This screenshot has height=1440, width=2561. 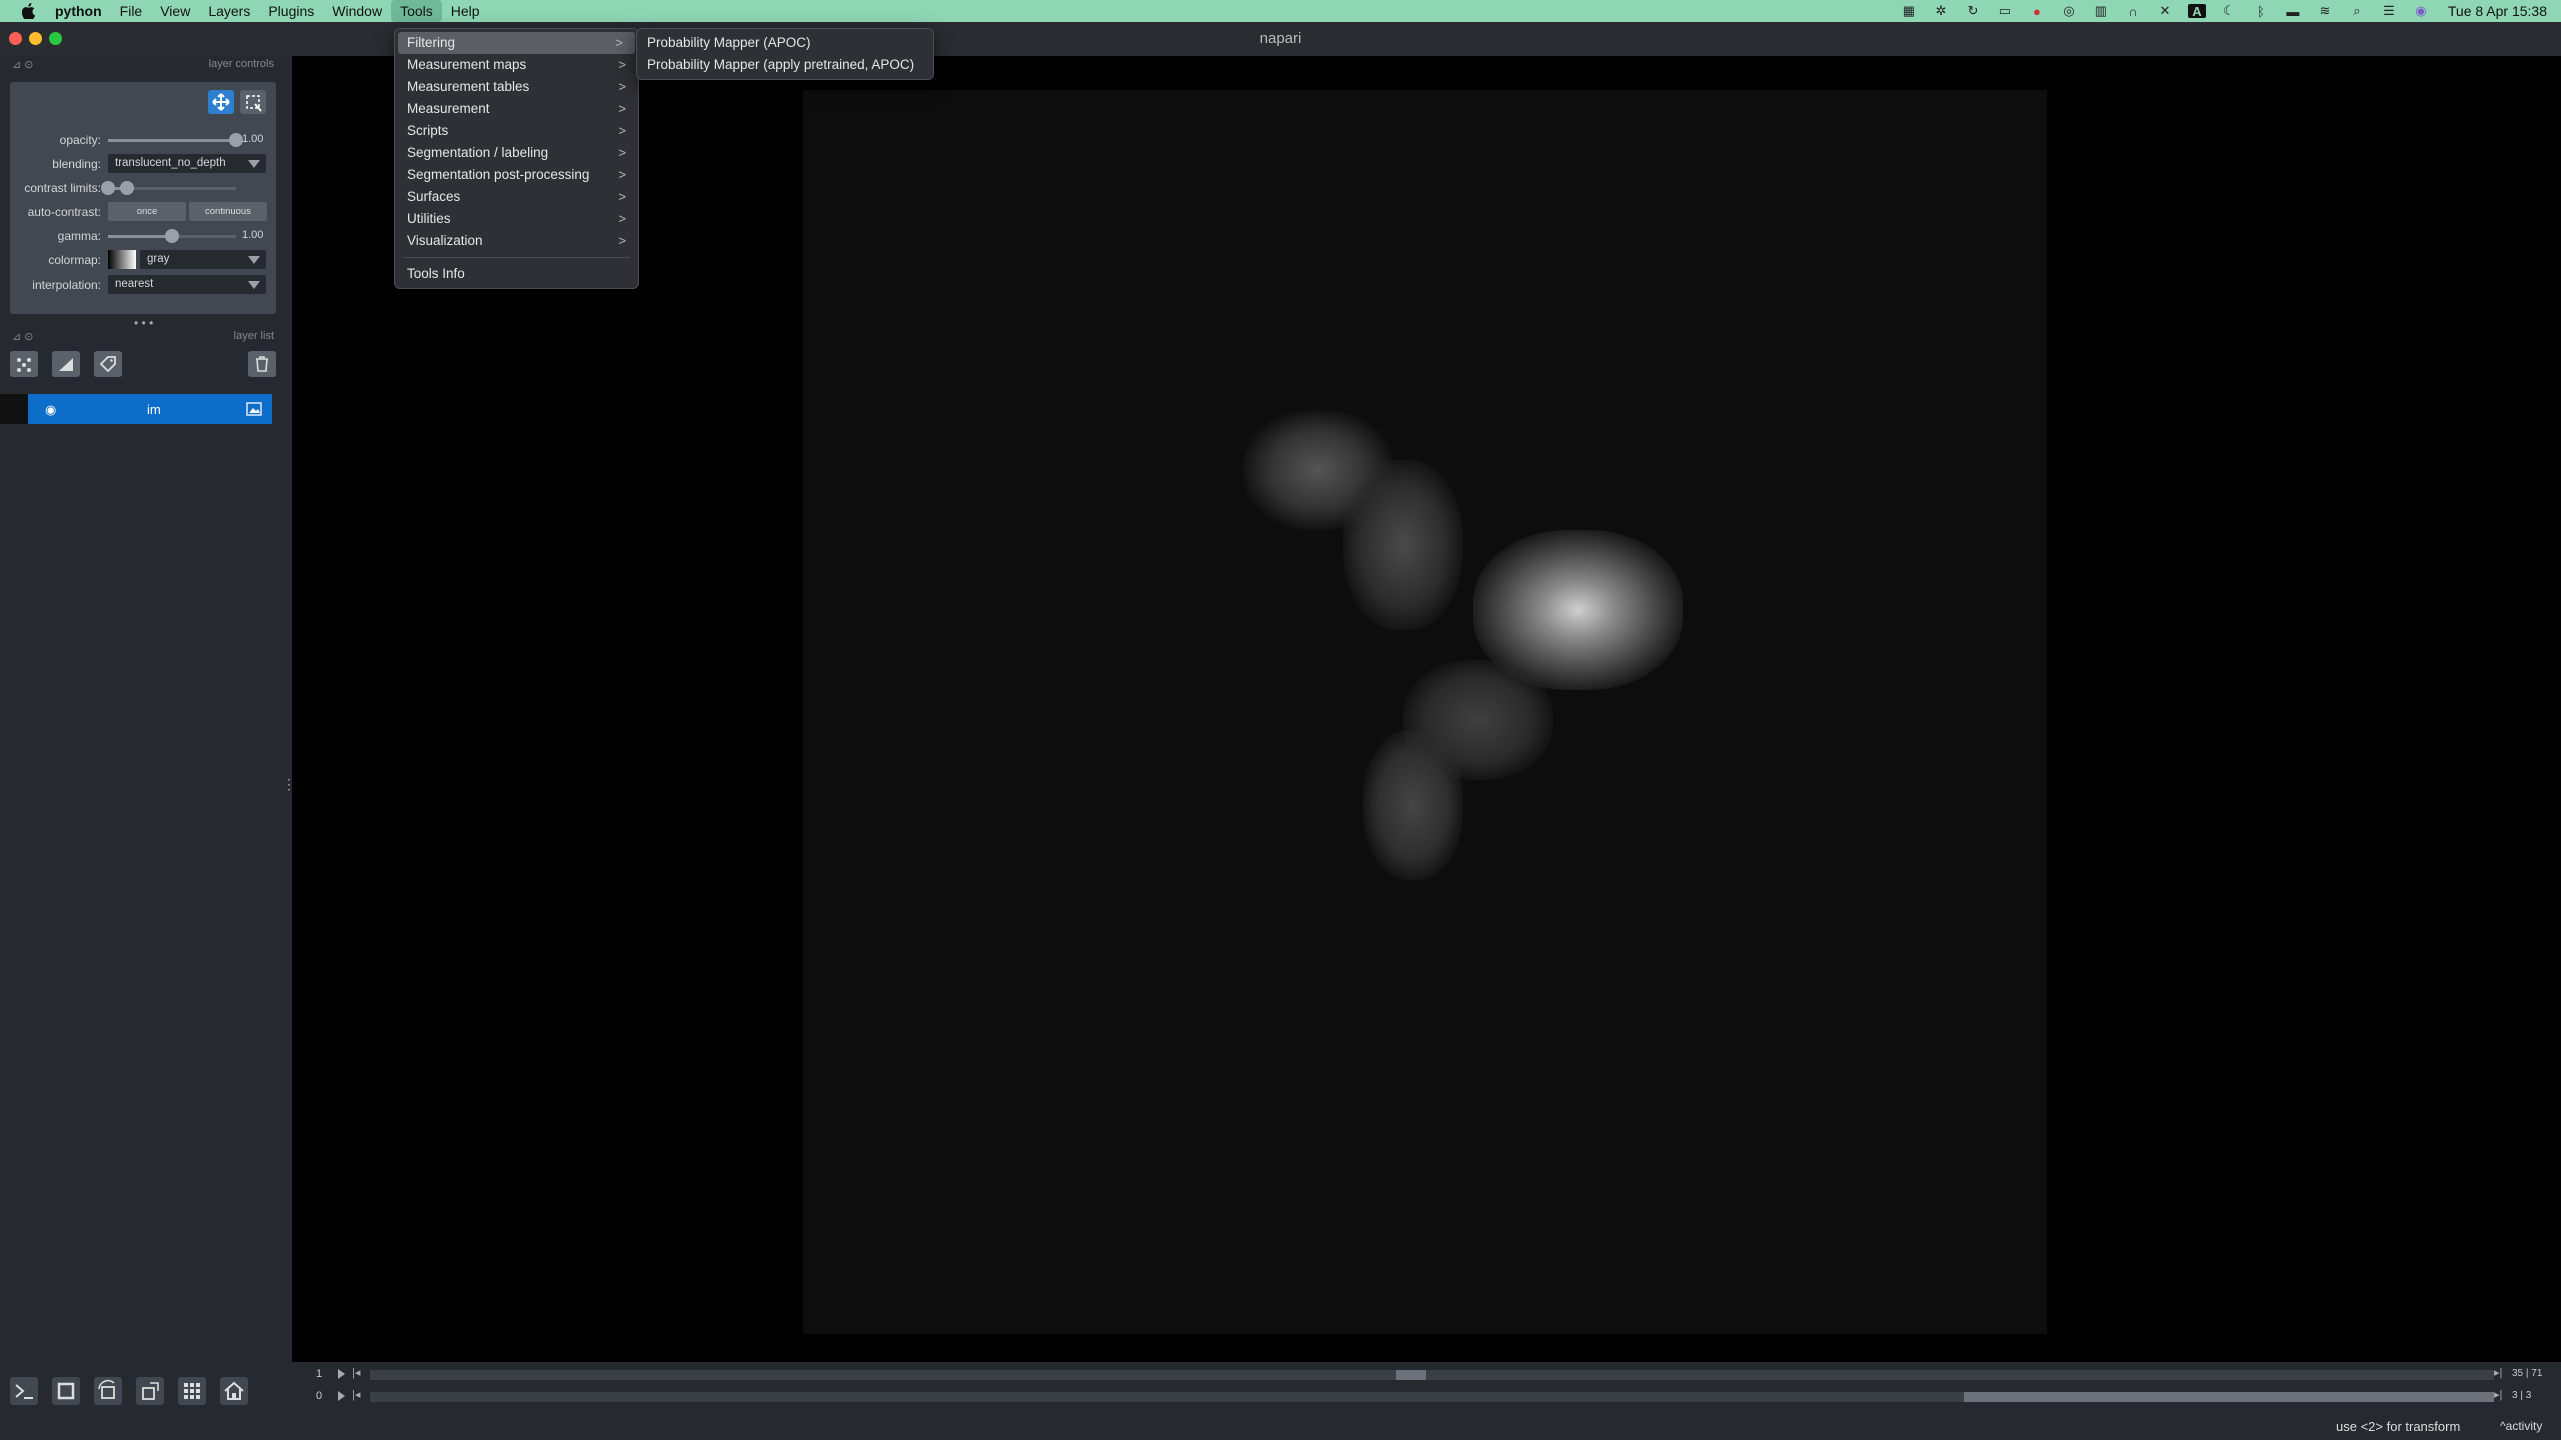 What do you see at coordinates (2196, 11) in the screenshot?
I see `input-source-icon: A` at bounding box center [2196, 11].